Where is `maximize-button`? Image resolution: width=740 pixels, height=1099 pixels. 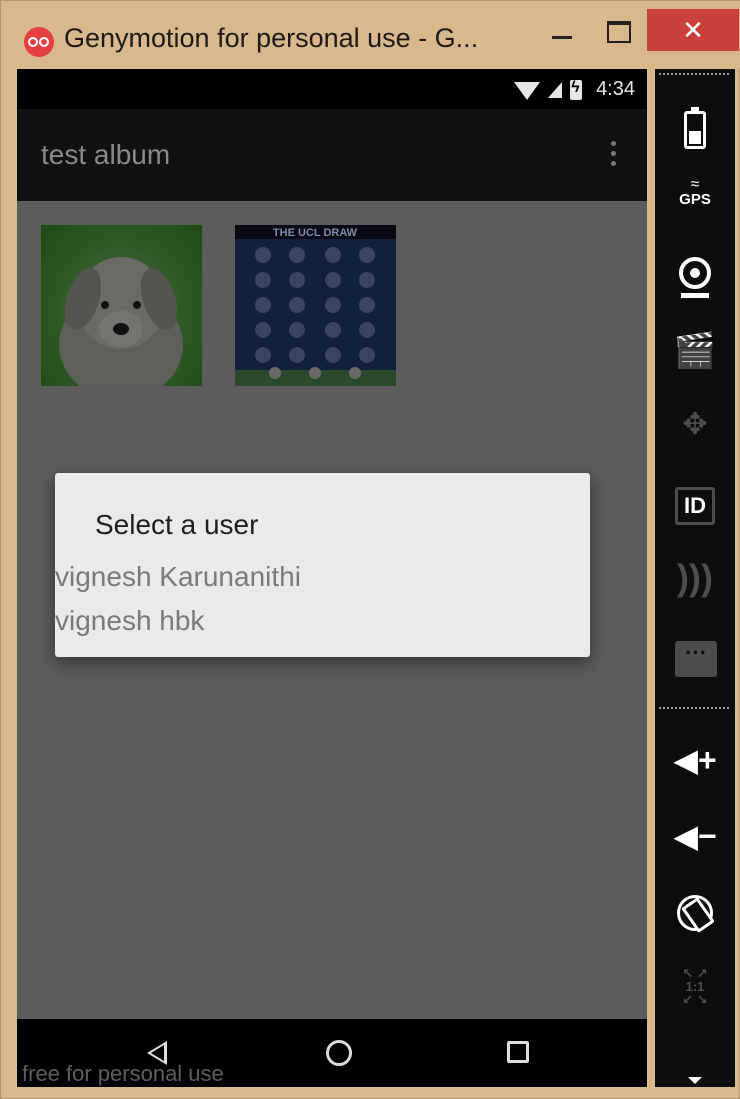
maximize-button is located at coordinates (618, 30).